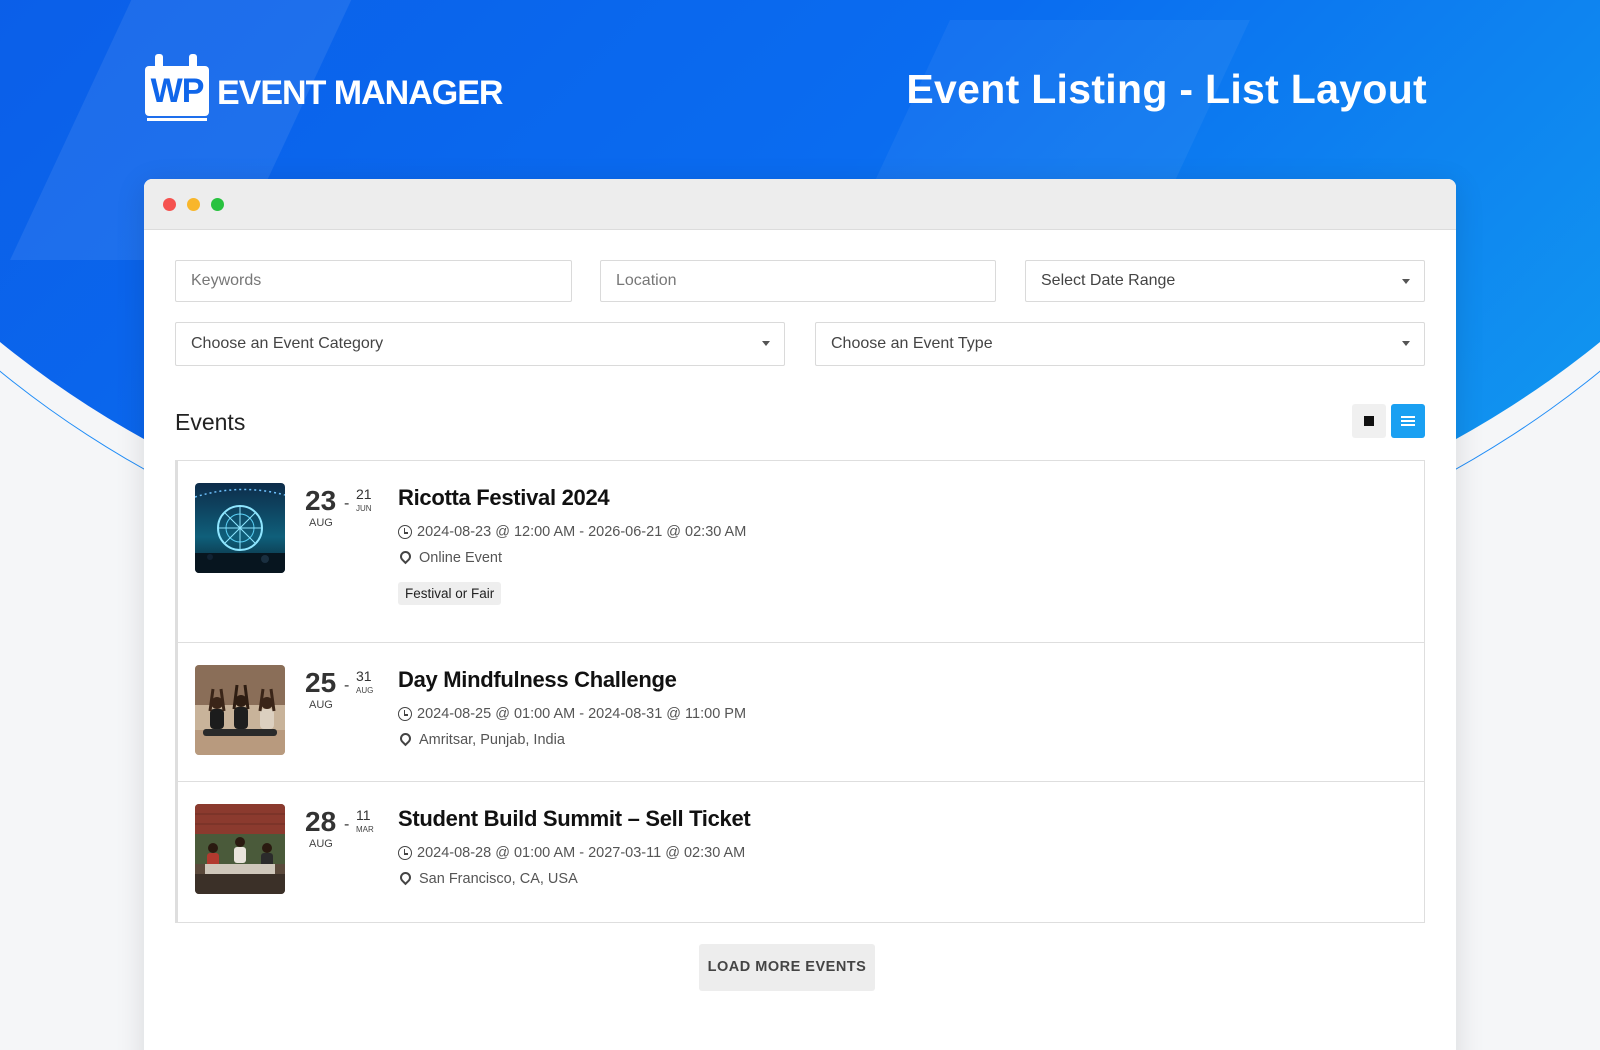  I want to click on keywords-input: Keywords, so click(373, 281).